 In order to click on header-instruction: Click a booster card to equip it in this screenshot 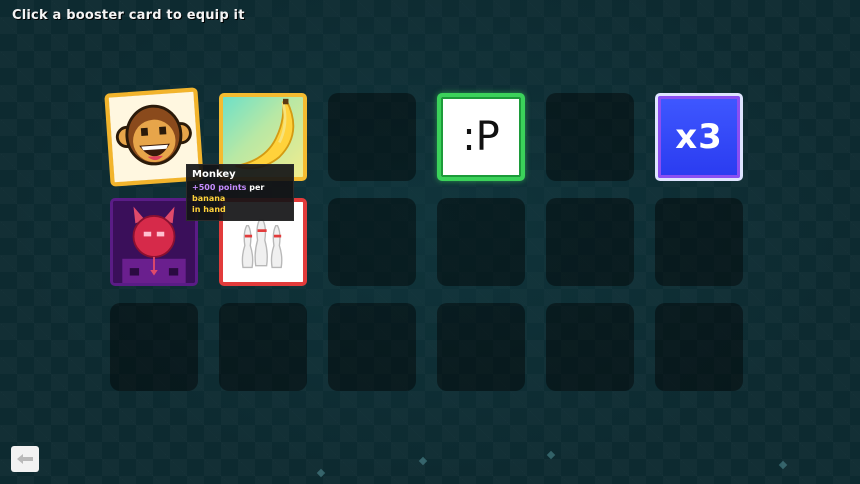, I will do `click(128, 15)`.